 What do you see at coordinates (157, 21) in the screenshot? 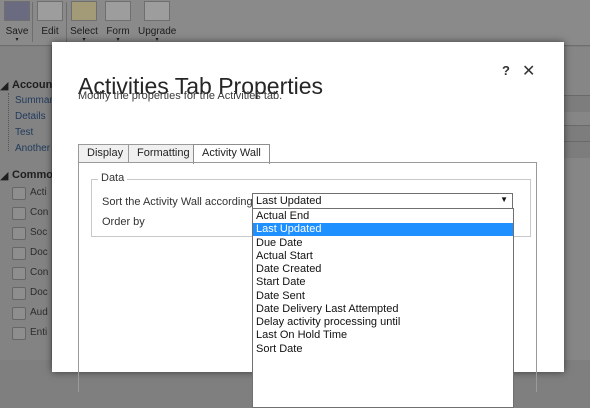
I see `upgrade-button: Upgrade ▾` at bounding box center [157, 21].